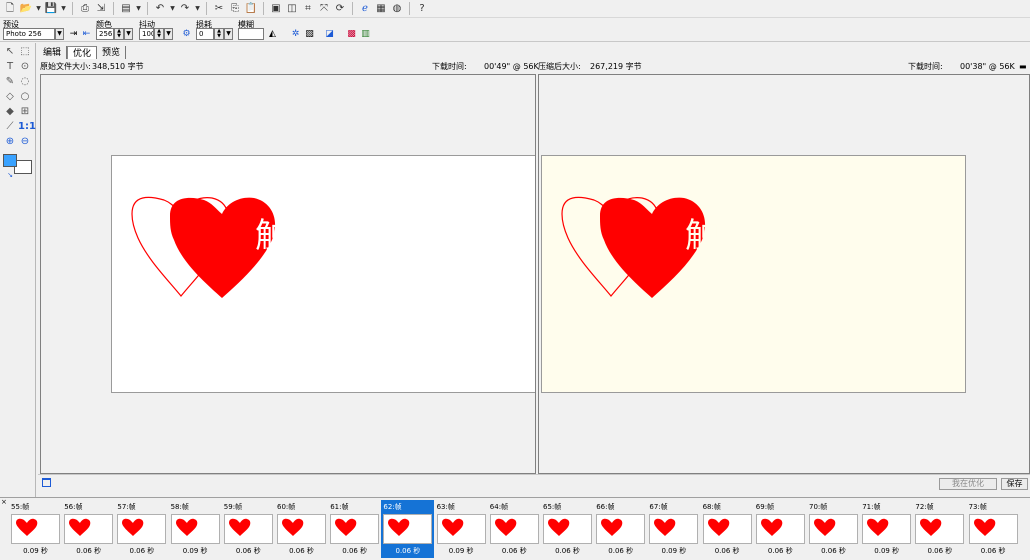 The height and width of the screenshot is (560, 1030). Describe the element at coordinates (4, 502) in the screenshot. I see `close-frames-icon: ×` at that location.